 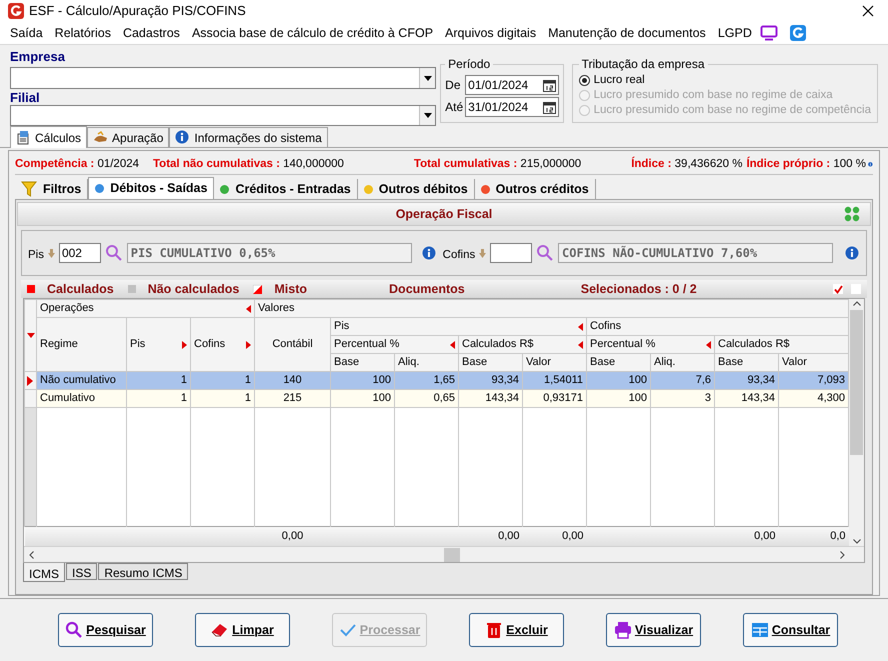 I want to click on calendar-icon, so click(x=549, y=85).